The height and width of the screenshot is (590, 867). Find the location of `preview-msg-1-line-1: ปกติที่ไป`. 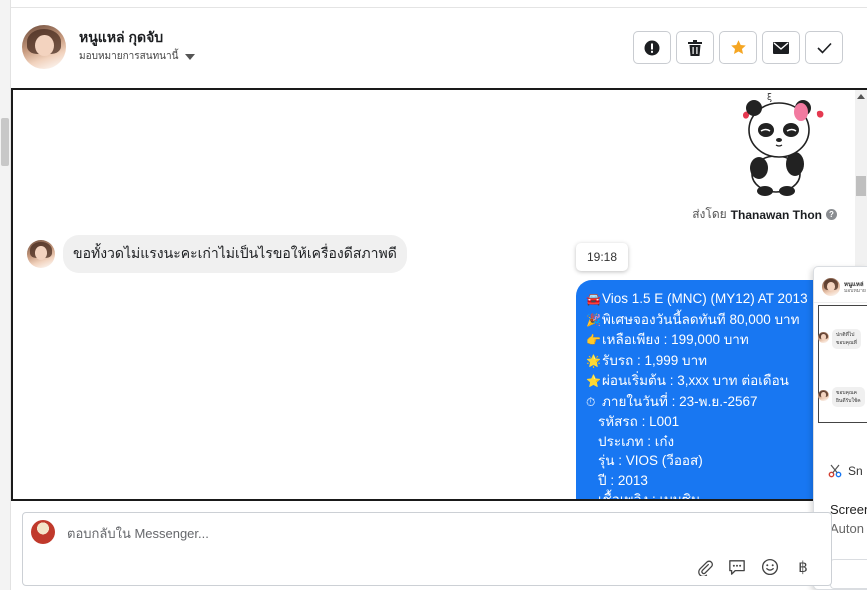

preview-msg-1-line-1: ปกติที่ไป is located at coordinates (845, 335).